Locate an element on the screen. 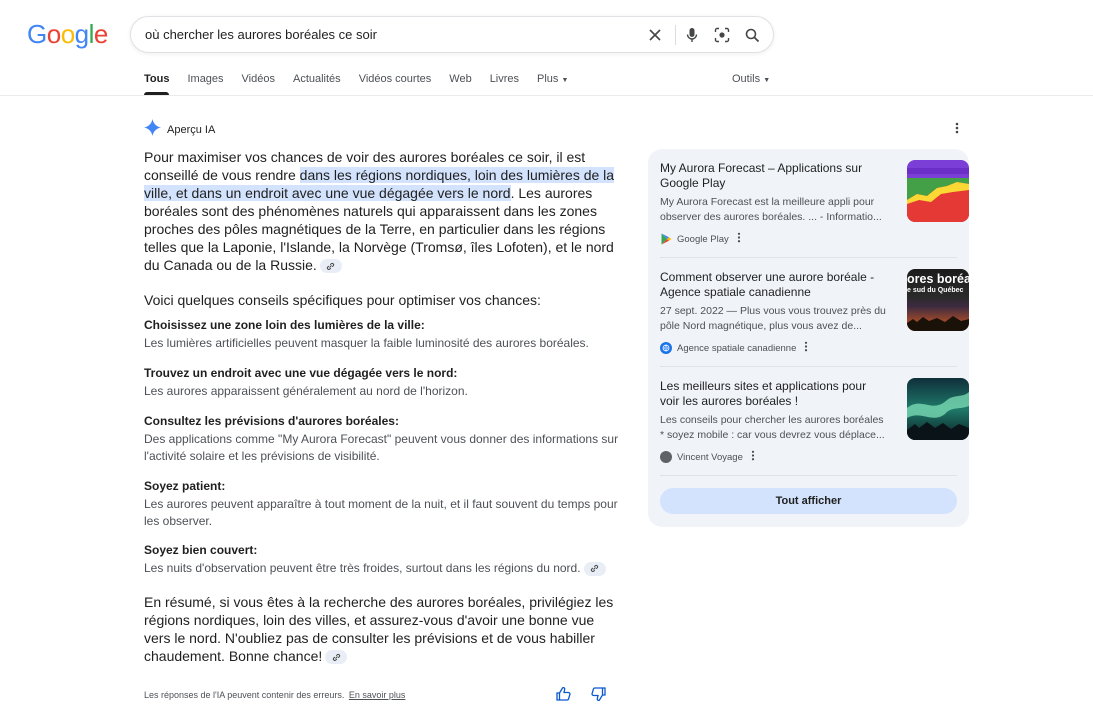 This screenshot has height=712, width=1093. ai-overview-title: Aperçu IA is located at coordinates (191, 130).